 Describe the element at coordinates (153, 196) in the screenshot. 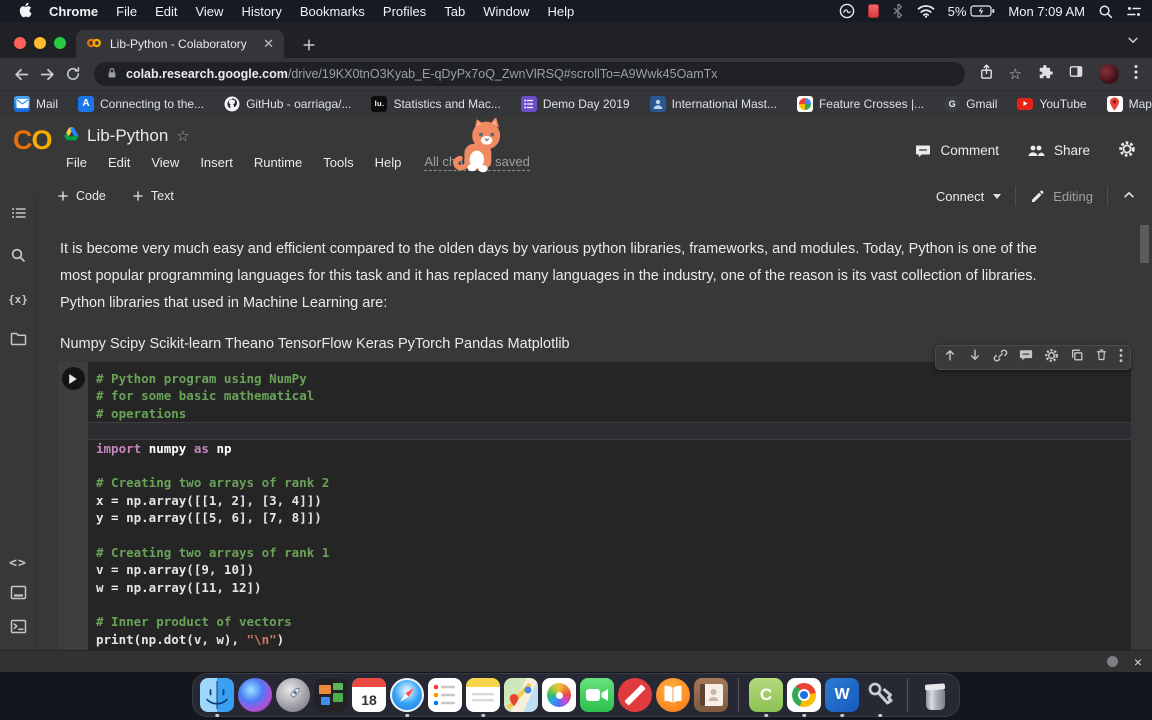

I see `add-text-button: Text` at that location.